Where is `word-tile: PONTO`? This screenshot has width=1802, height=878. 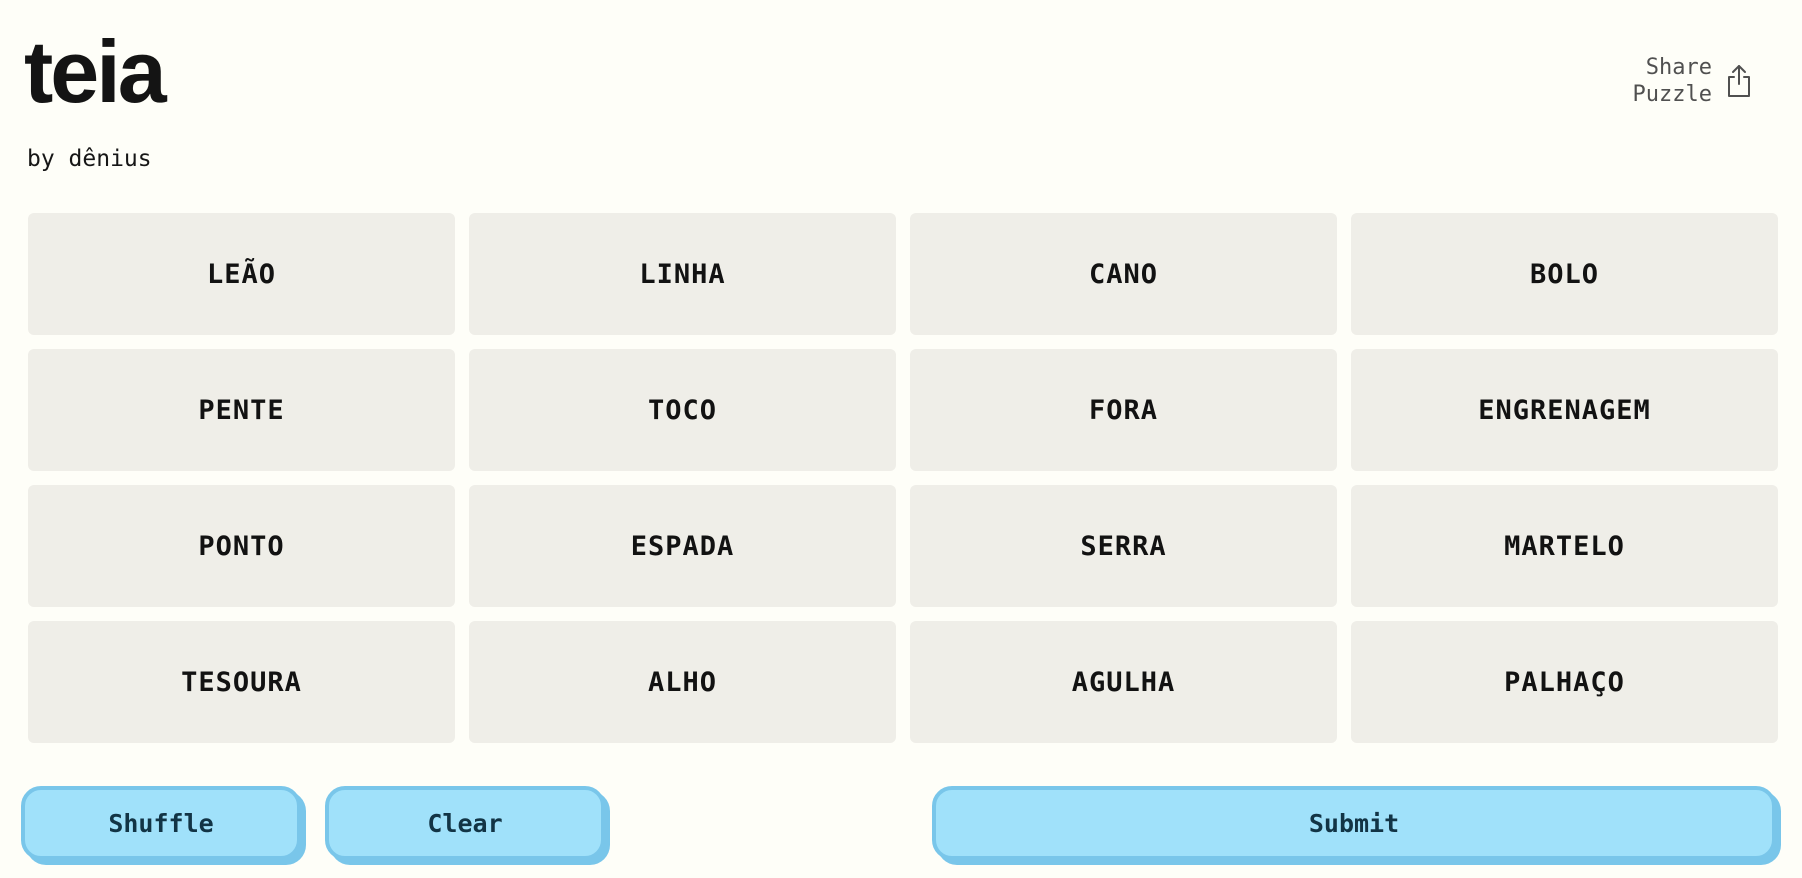 word-tile: PONTO is located at coordinates (241, 546).